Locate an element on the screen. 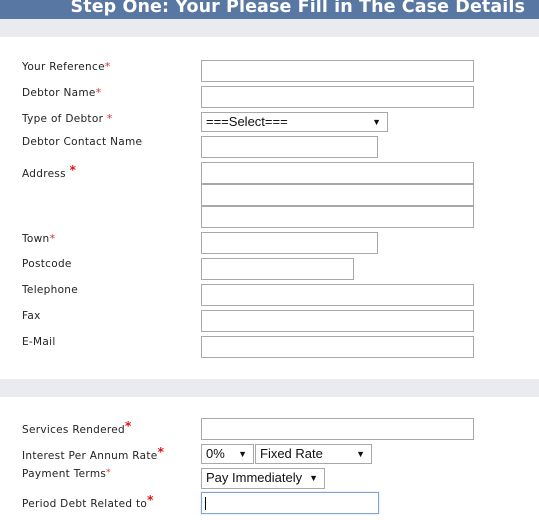 This screenshot has width=539, height=520. interest-type-select: Fixed Rate ▼ is located at coordinates (313, 454).